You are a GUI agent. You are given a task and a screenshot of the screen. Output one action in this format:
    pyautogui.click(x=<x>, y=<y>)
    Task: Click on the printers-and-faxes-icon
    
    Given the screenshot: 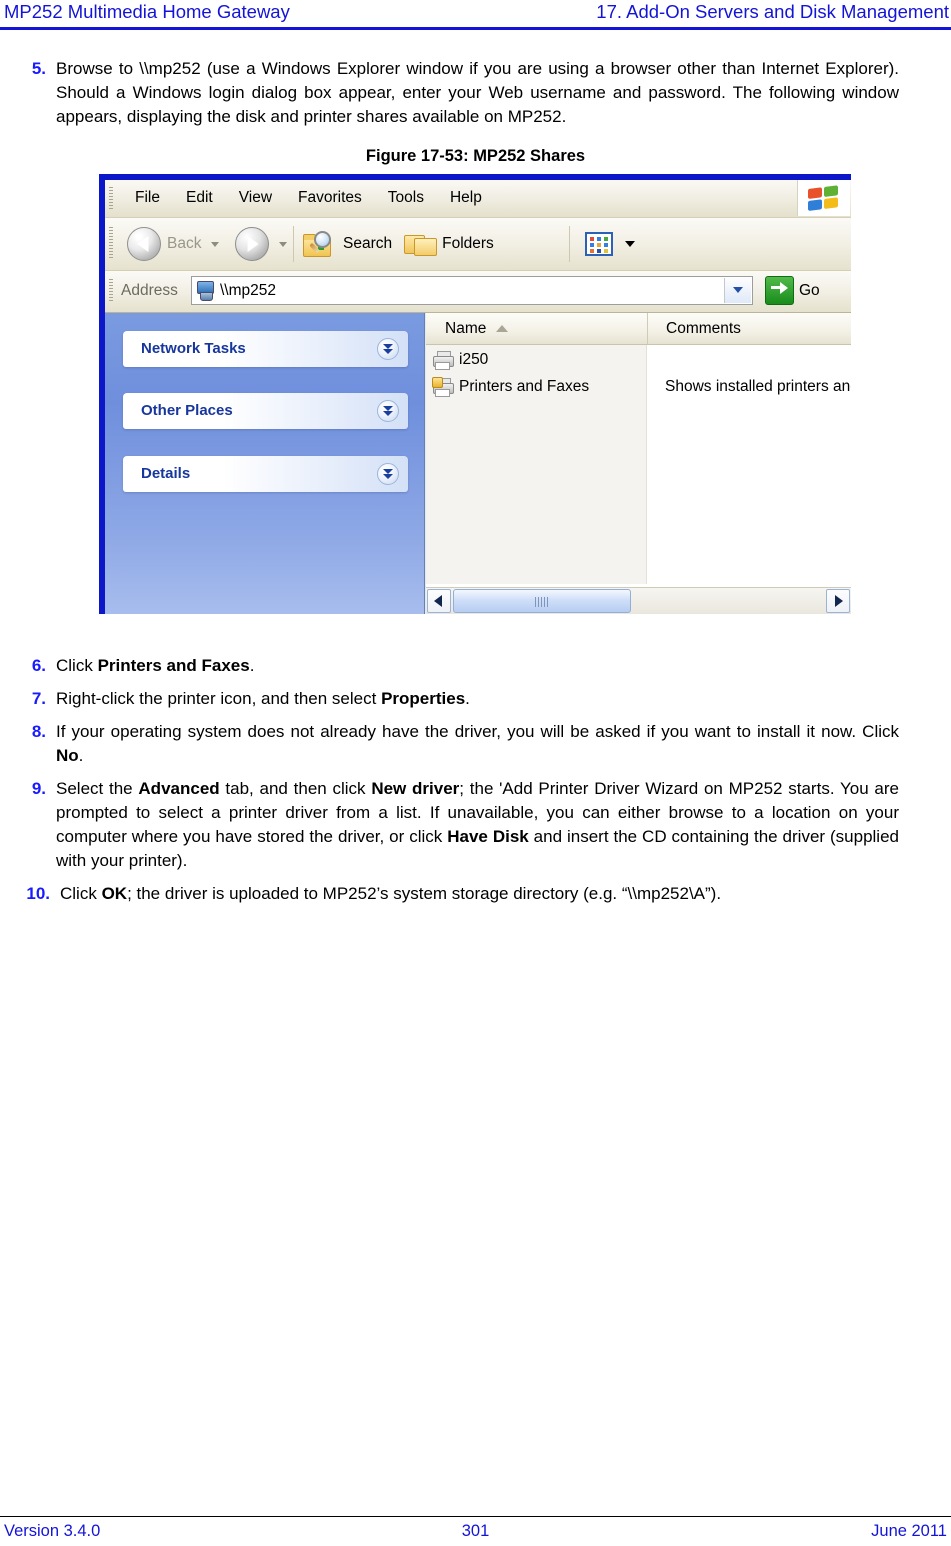 What is the action you would take?
    pyautogui.click(x=443, y=387)
    